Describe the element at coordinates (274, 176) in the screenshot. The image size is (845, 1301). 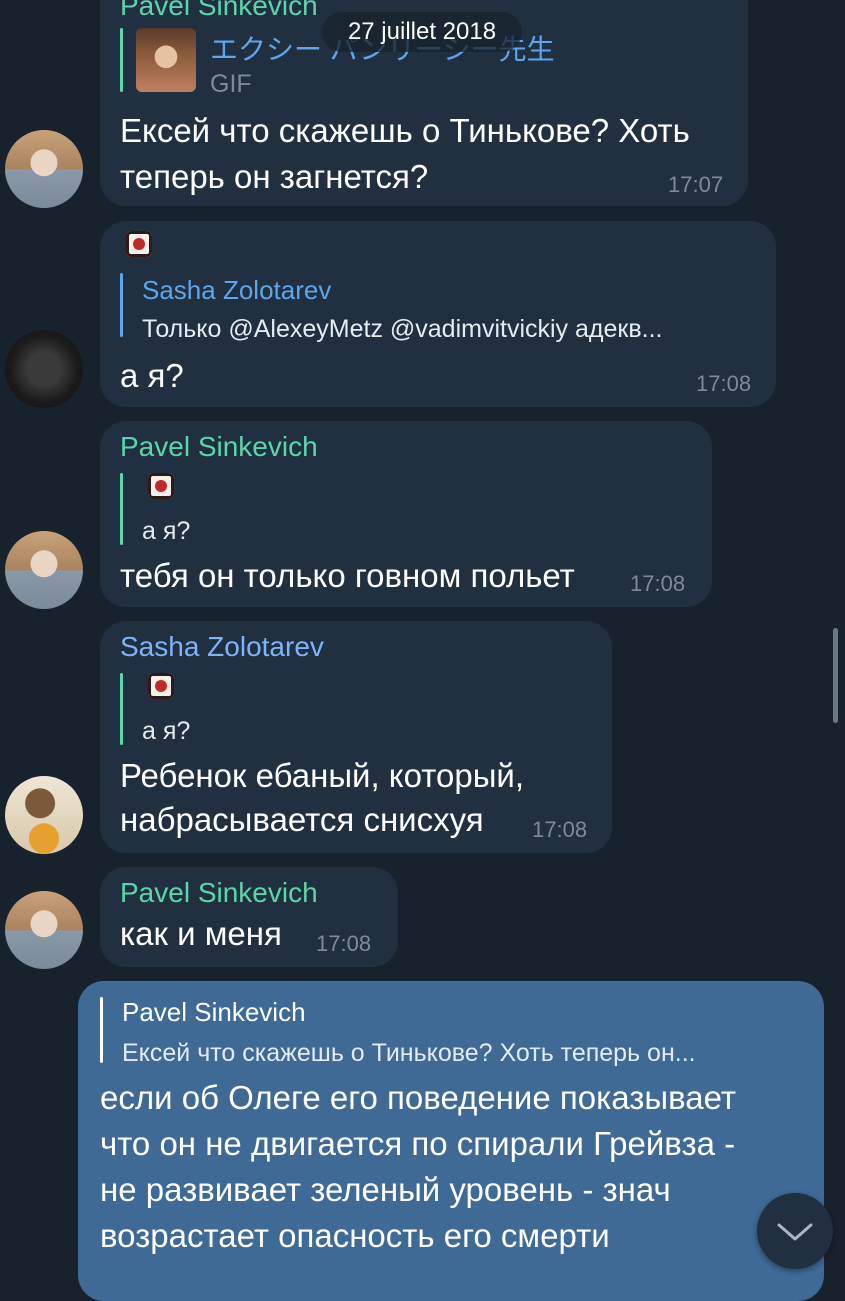
I see `message-text: теперь он загнется?` at that location.